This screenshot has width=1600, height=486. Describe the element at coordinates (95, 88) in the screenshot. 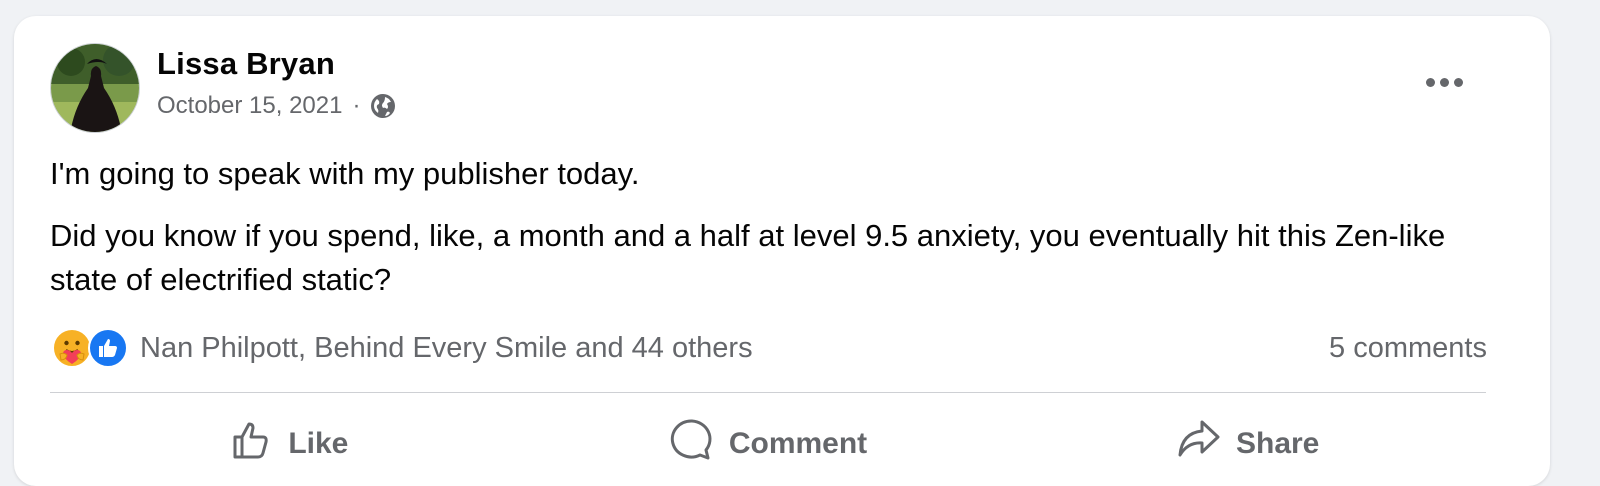

I see `author-avatar` at that location.